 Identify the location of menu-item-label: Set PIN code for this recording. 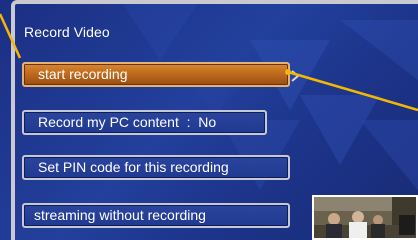
(133, 167).